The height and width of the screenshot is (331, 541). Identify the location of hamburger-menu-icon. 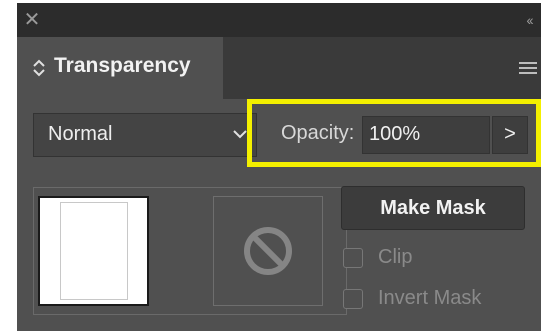
(528, 68).